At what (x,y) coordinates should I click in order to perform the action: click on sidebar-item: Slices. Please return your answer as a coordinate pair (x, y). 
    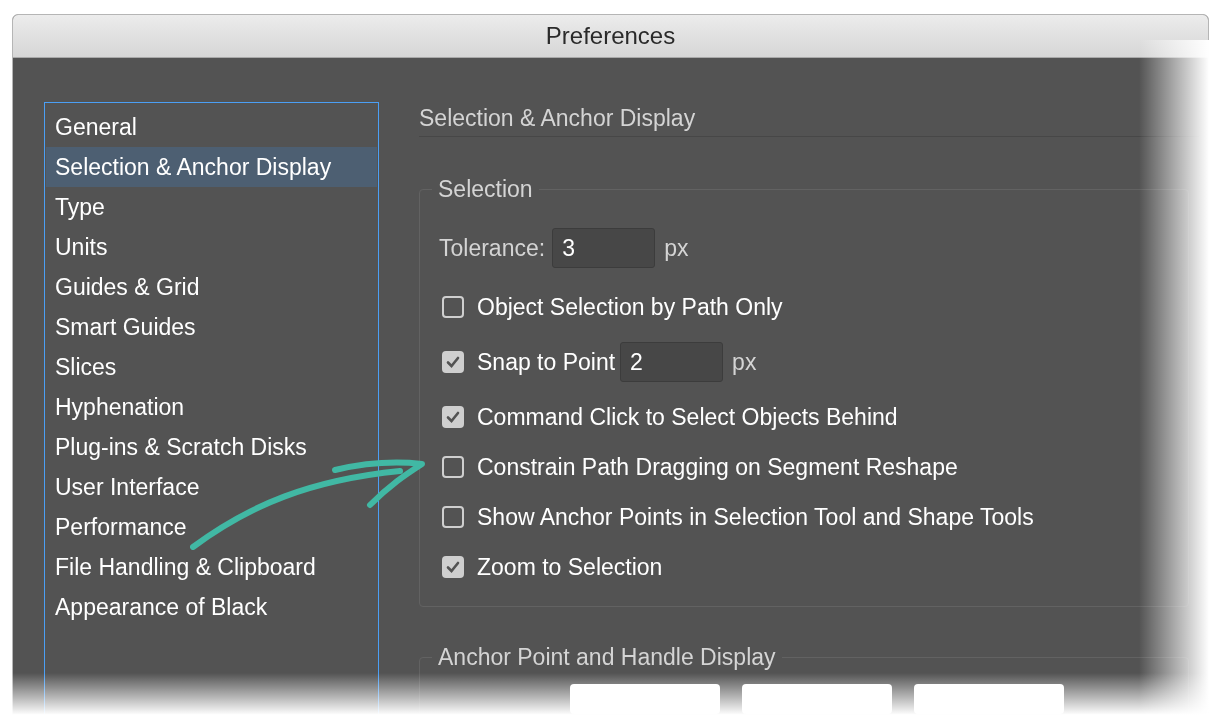
    Looking at the image, I should click on (211, 367).